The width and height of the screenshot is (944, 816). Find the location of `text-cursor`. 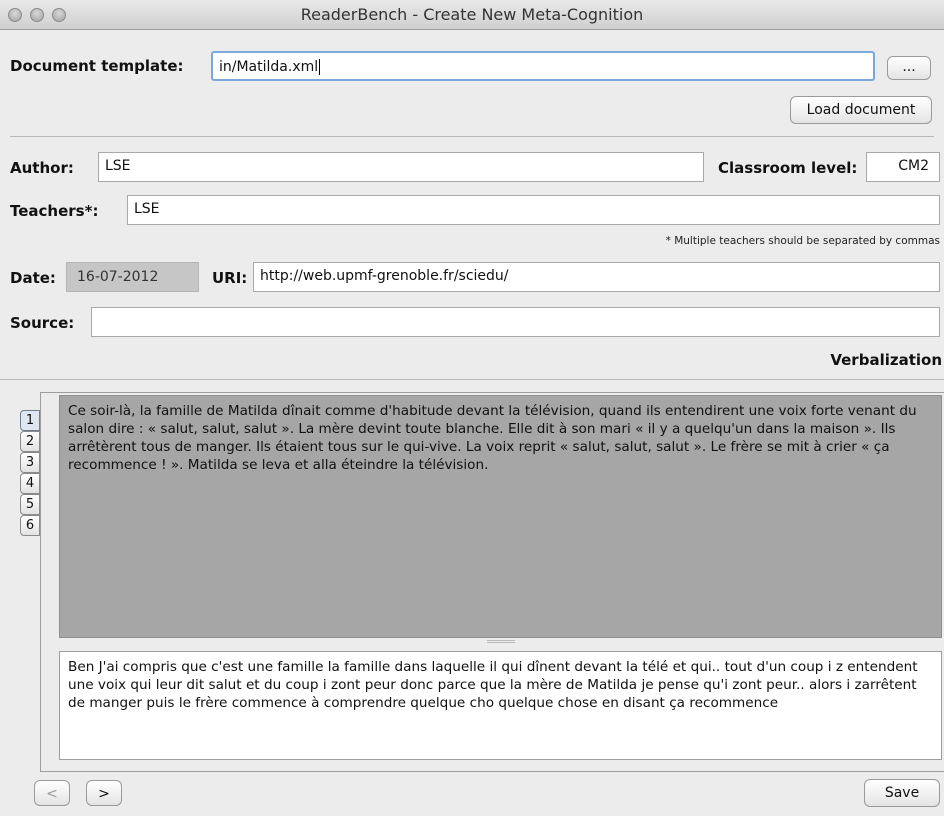

text-cursor is located at coordinates (320, 67).